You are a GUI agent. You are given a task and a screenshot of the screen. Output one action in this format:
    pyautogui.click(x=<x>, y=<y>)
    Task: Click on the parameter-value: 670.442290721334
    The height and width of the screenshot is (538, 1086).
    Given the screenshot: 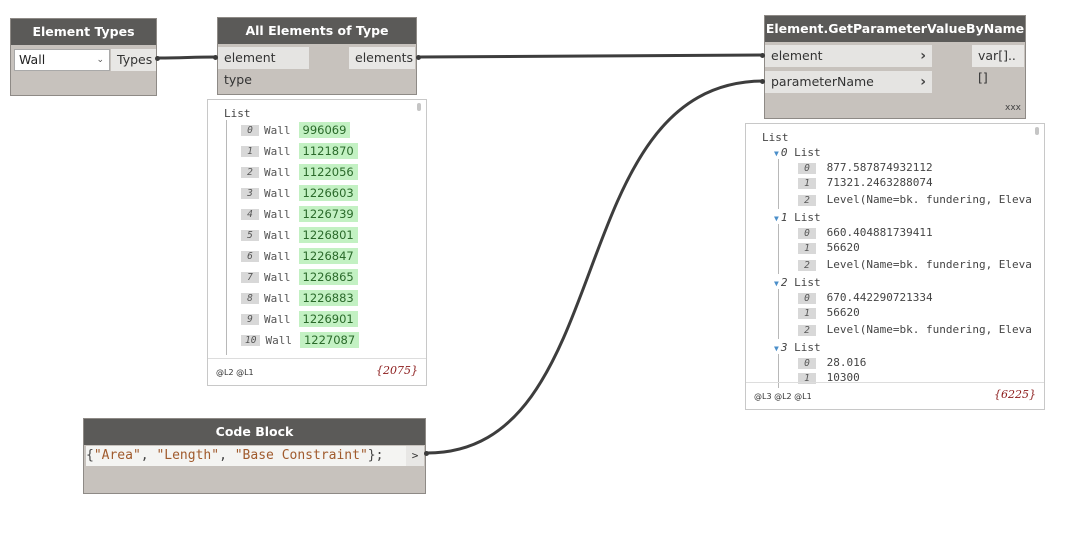 What is the action you would take?
    pyautogui.click(x=879, y=297)
    